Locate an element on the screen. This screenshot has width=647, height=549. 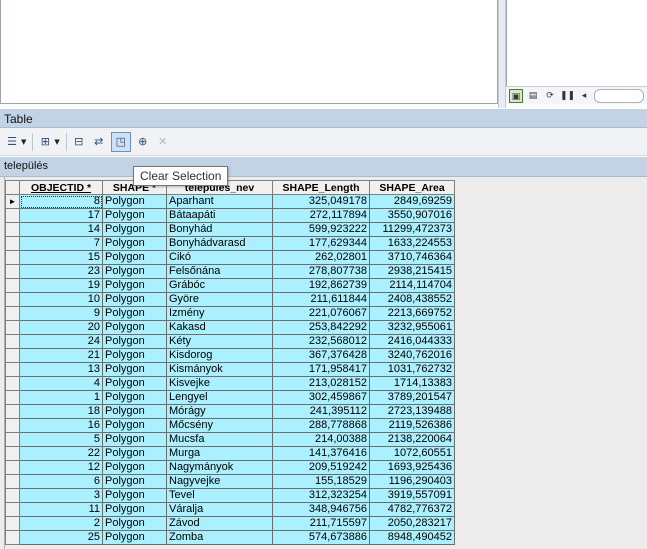
cell-shape-area: 1072,60551 is located at coordinates (412, 453).